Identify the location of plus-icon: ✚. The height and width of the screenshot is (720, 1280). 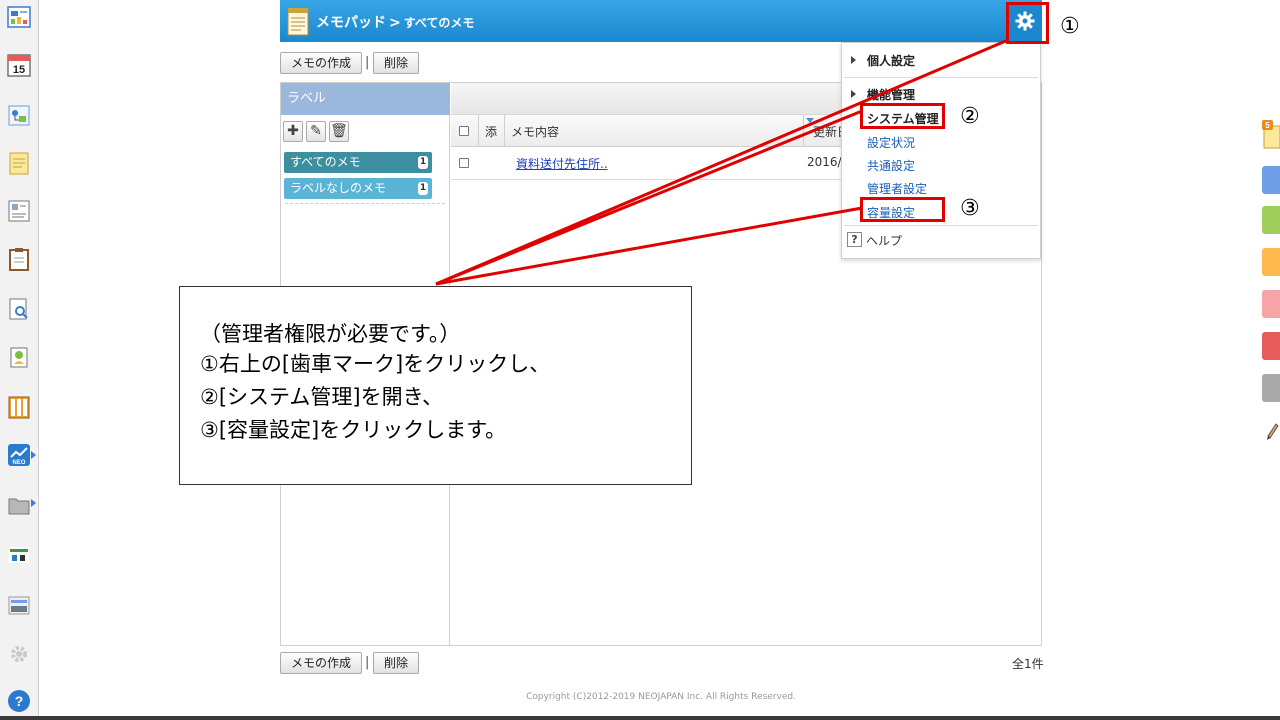
(293, 131).